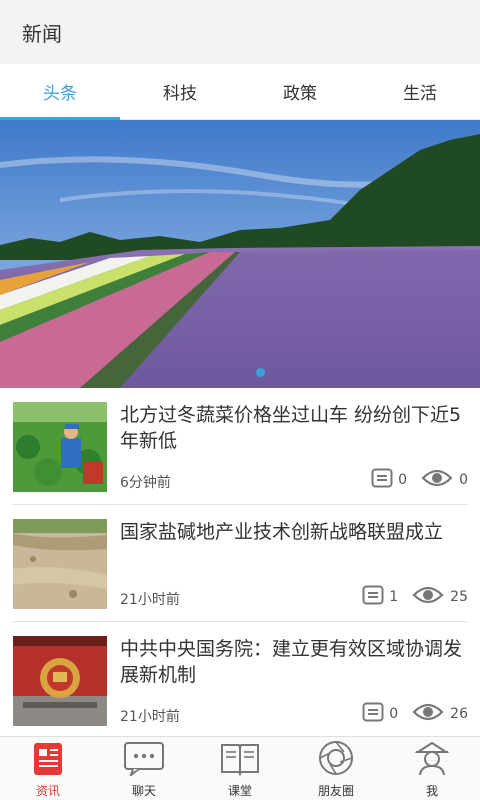  I want to click on nav-label: 资讯, so click(47, 791).